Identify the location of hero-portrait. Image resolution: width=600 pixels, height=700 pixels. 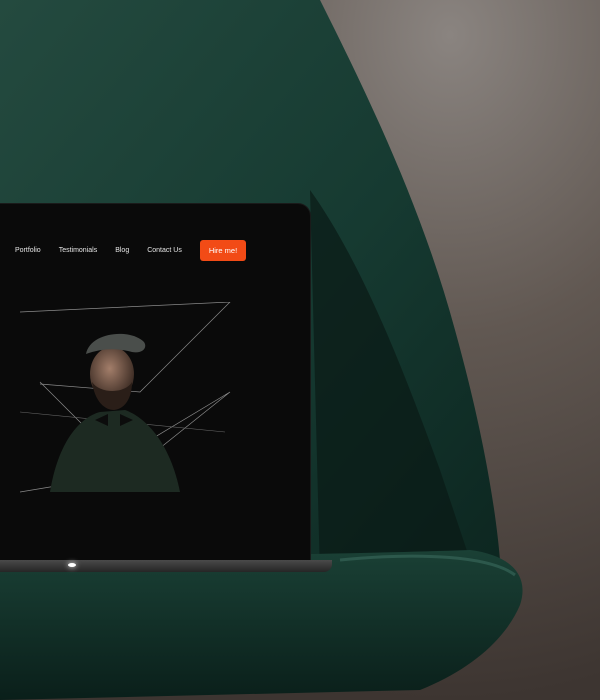
(125, 397).